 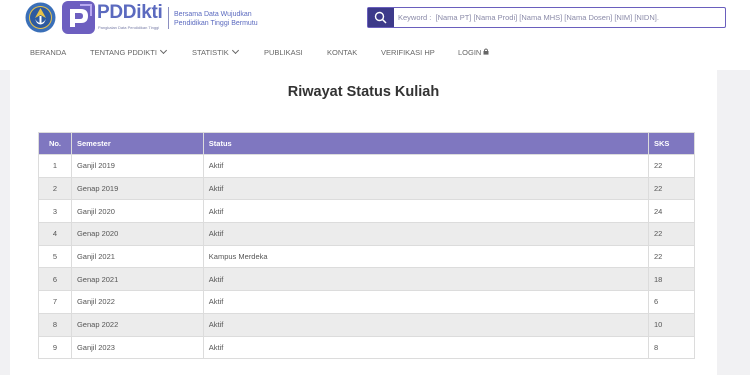 I want to click on table-row: 8 Genap 2022 Aktif 10, so click(x=366, y=324).